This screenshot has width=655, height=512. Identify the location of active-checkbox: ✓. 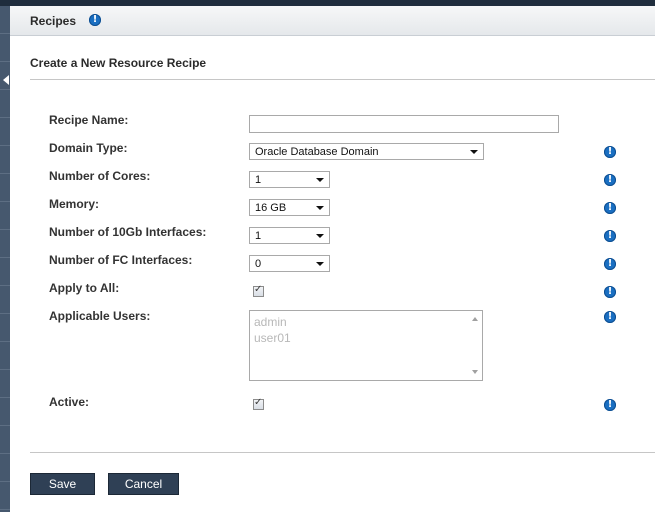
(258, 403).